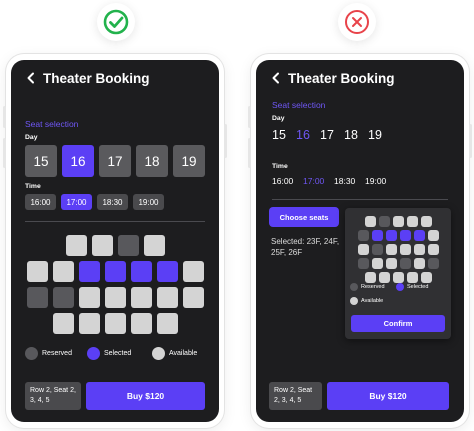  What do you see at coordinates (57, 353) in the screenshot?
I see `legend-reserved-label: Reserved` at bounding box center [57, 353].